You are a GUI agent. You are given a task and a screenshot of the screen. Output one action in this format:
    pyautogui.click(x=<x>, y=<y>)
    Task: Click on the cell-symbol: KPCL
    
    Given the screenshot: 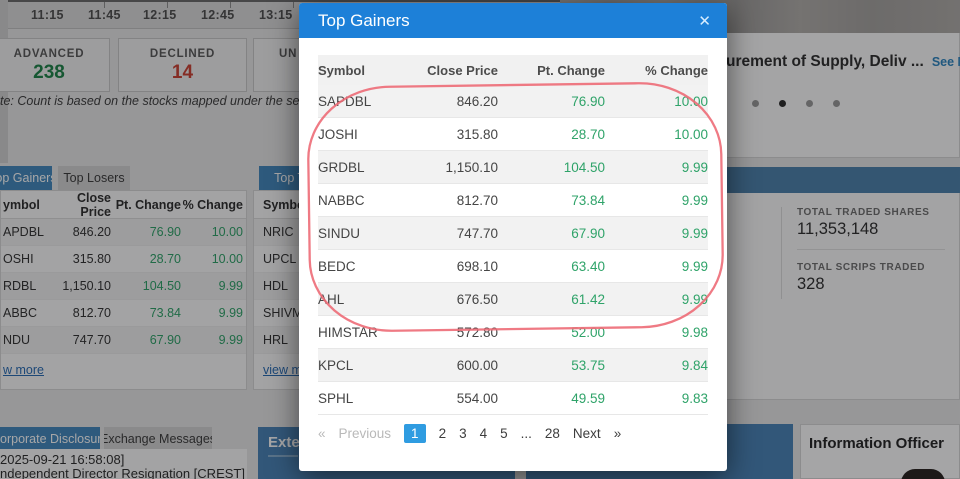 What is the action you would take?
    pyautogui.click(x=336, y=365)
    